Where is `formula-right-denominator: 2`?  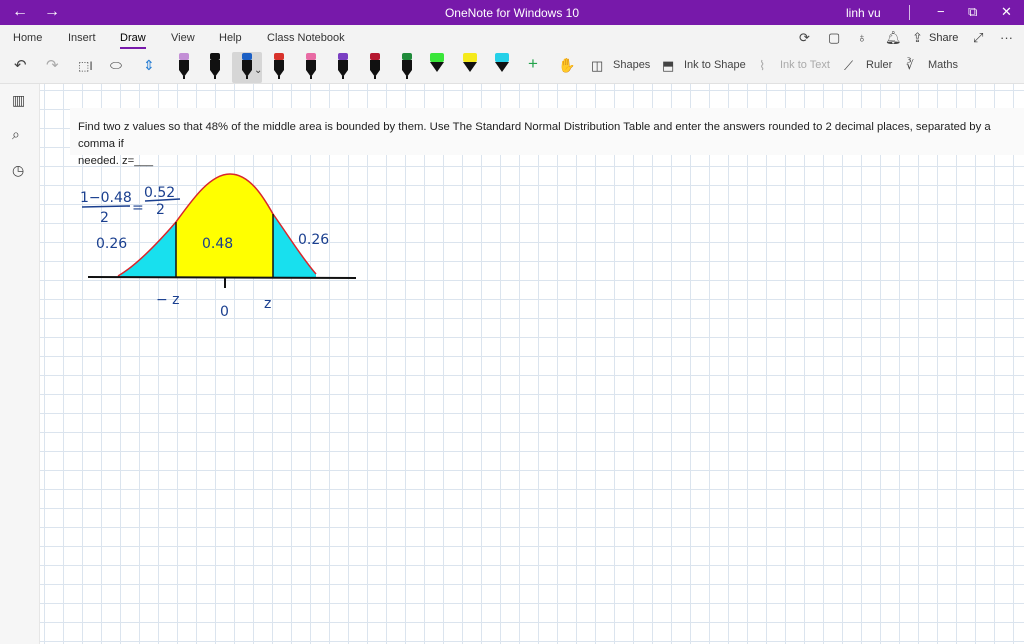 formula-right-denominator: 2 is located at coordinates (160, 210).